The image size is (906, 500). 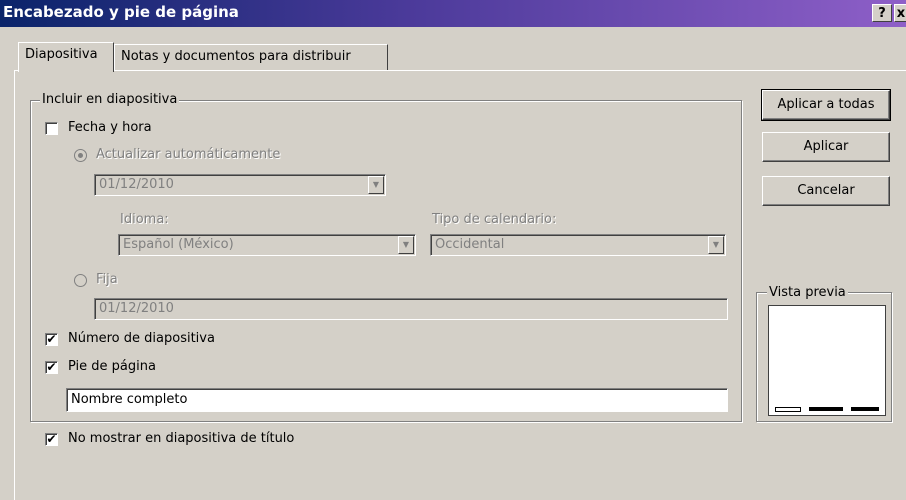 What do you see at coordinates (51, 367) in the screenshot?
I see `footer-checkbox: ✔` at bounding box center [51, 367].